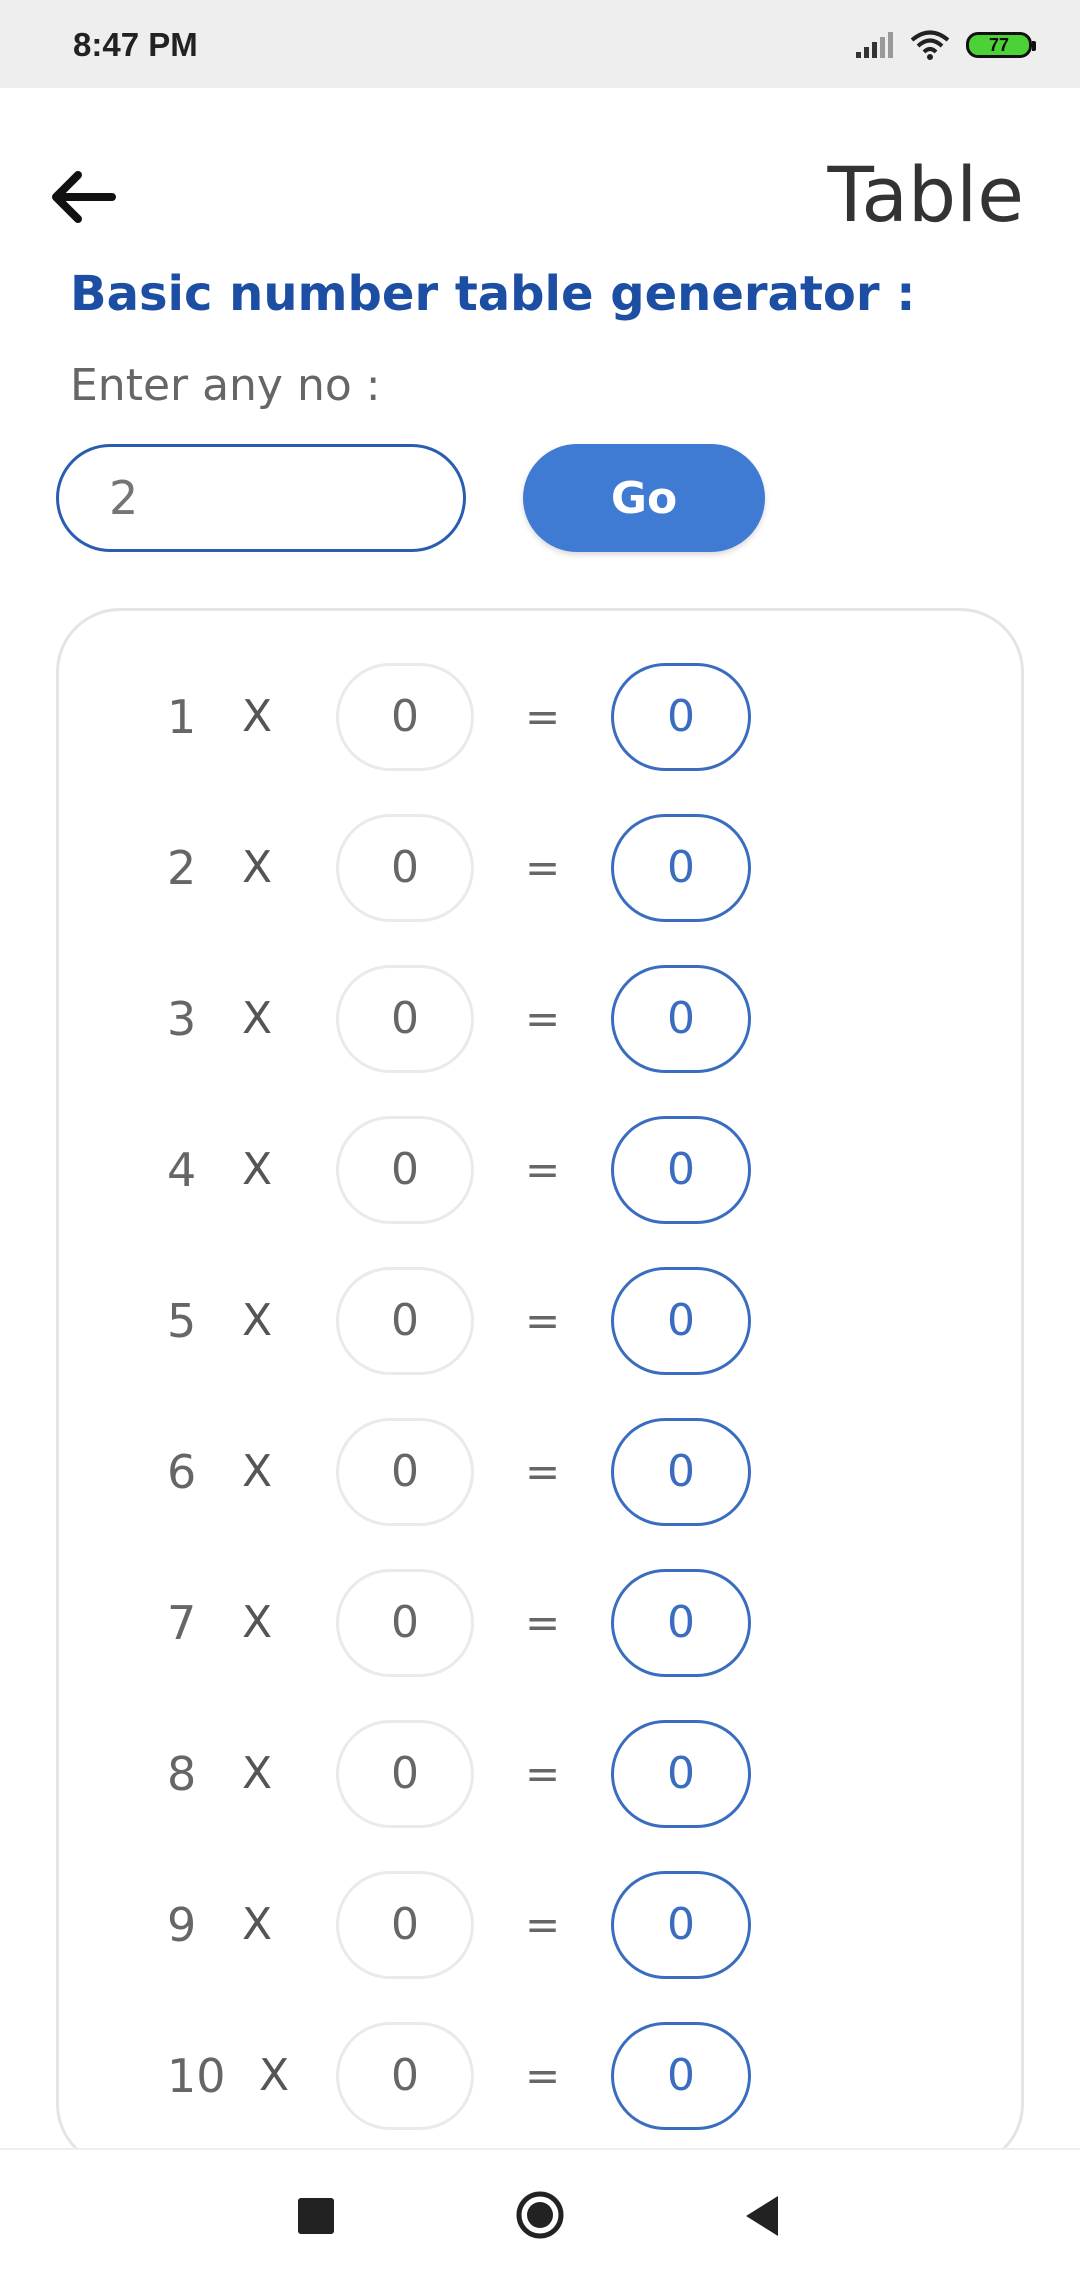 The width and height of the screenshot is (1080, 2280). I want to click on subtitle: Basic number table generator :, so click(493, 294).